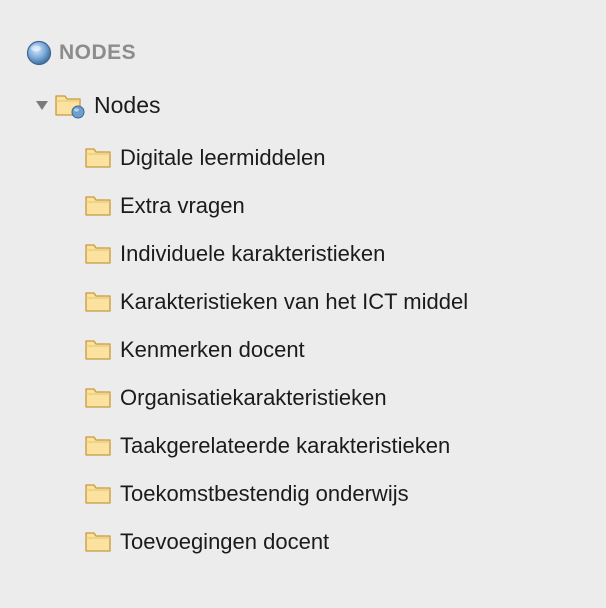  I want to click on tree-item-organisatiekarakteristieken: Organisatiekarakteristieken, so click(276, 398).